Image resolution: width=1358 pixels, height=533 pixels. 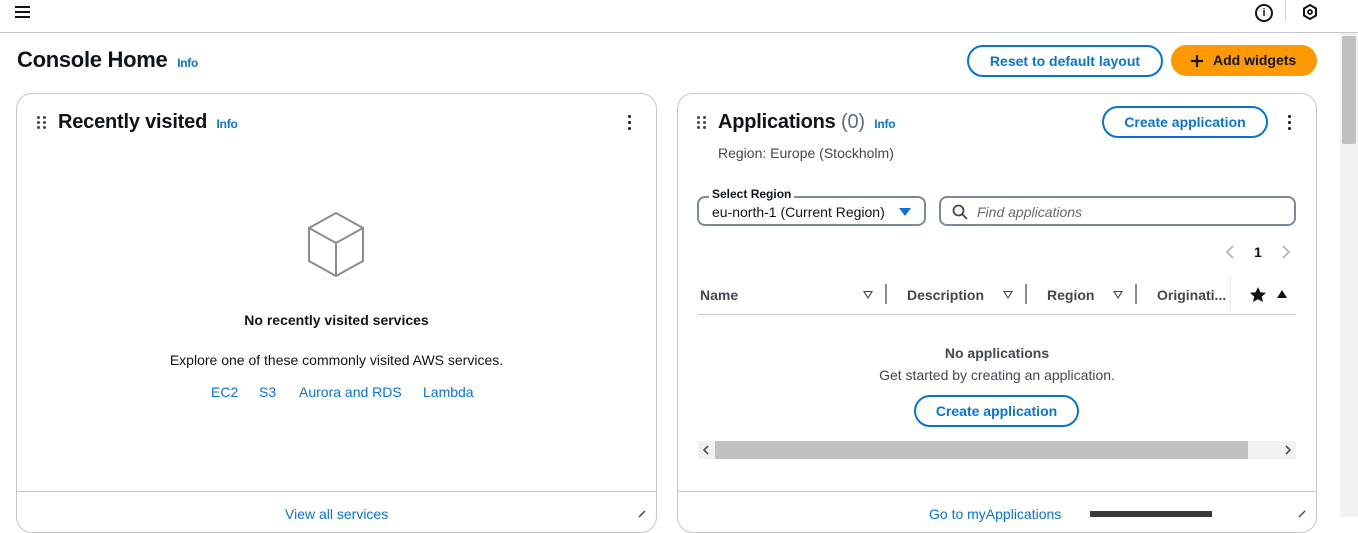 I want to click on page-number: 1, so click(x=1258, y=252).